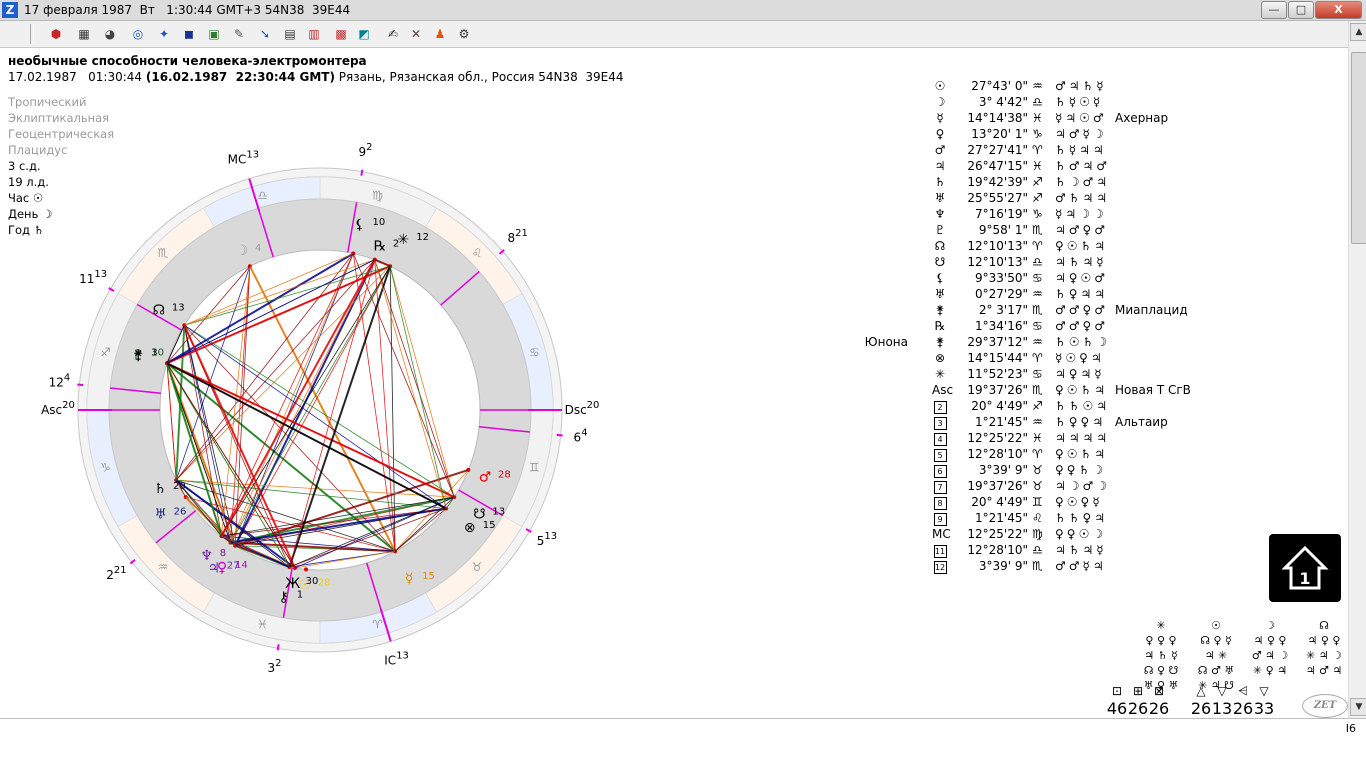 Image resolution: width=1366 pixels, height=769 pixels. I want to click on minimize-button: —, so click(1274, 10).